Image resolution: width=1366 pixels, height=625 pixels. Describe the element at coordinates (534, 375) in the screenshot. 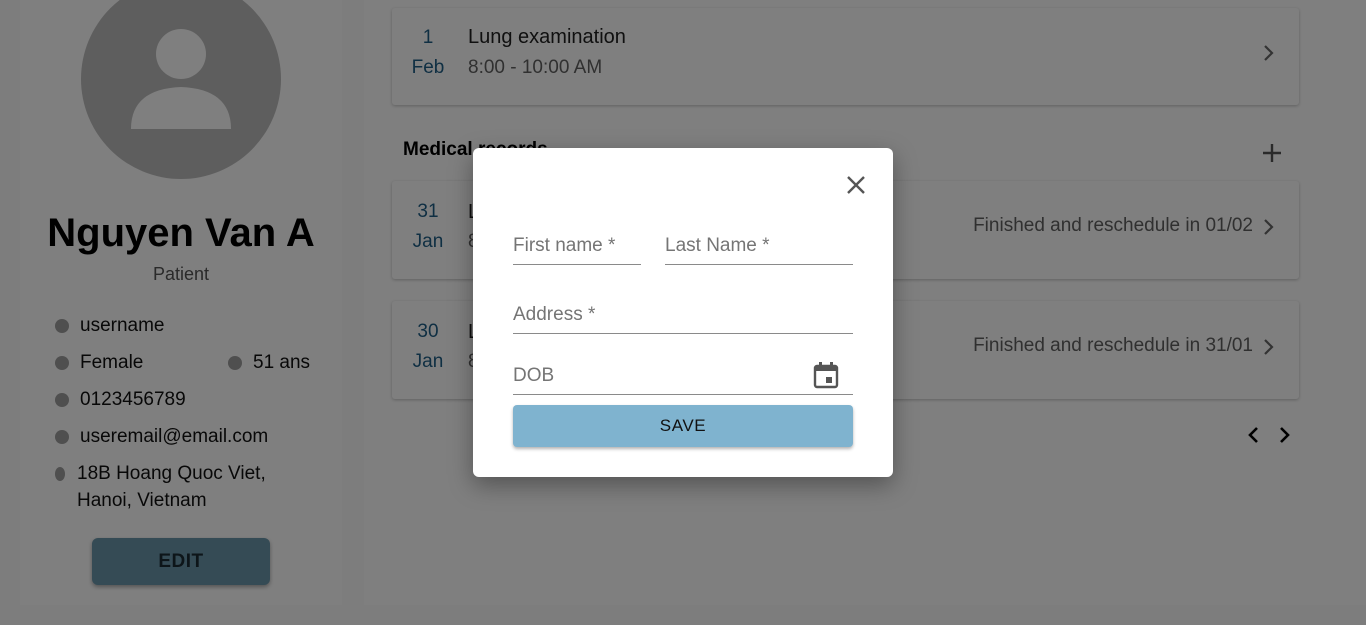

I see `dob-label: DOB` at that location.